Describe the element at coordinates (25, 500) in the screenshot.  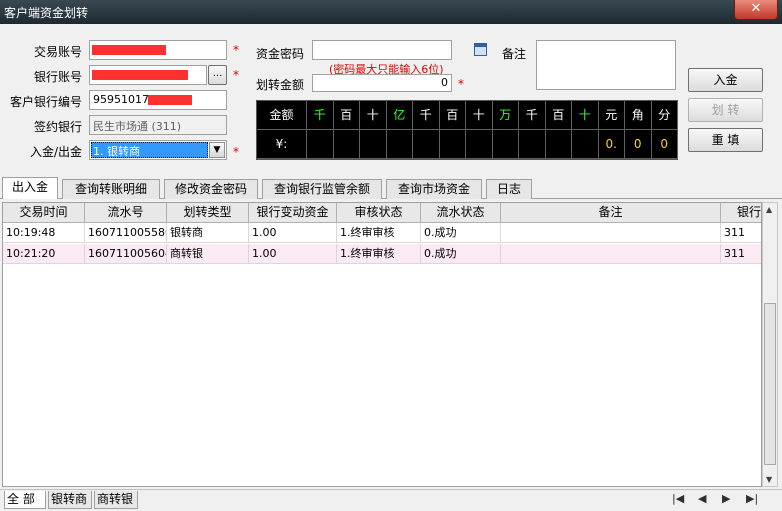
I see `filter-tab-all: 全 部` at that location.